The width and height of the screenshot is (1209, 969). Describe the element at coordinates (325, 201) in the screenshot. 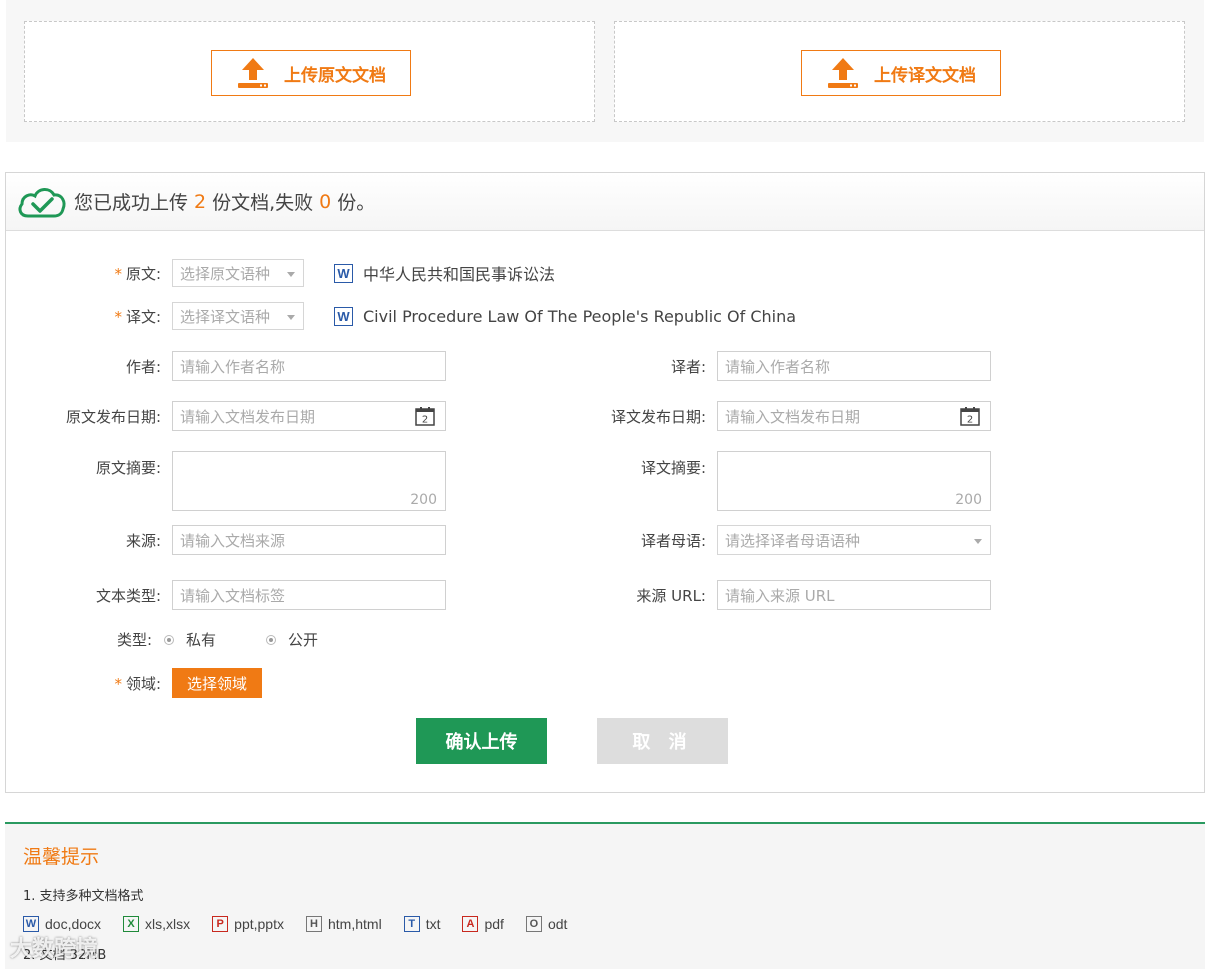

I see `fail-count: 0` at that location.